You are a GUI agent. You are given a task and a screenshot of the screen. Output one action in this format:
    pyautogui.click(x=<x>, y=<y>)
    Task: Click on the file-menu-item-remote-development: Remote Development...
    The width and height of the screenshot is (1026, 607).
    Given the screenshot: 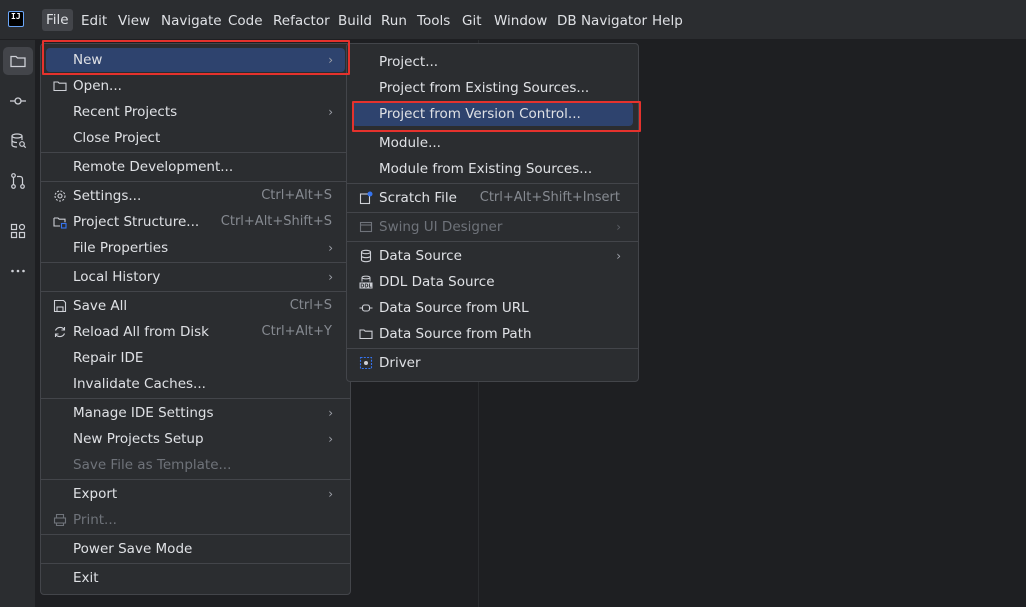 What is the action you would take?
    pyautogui.click(x=195, y=167)
    